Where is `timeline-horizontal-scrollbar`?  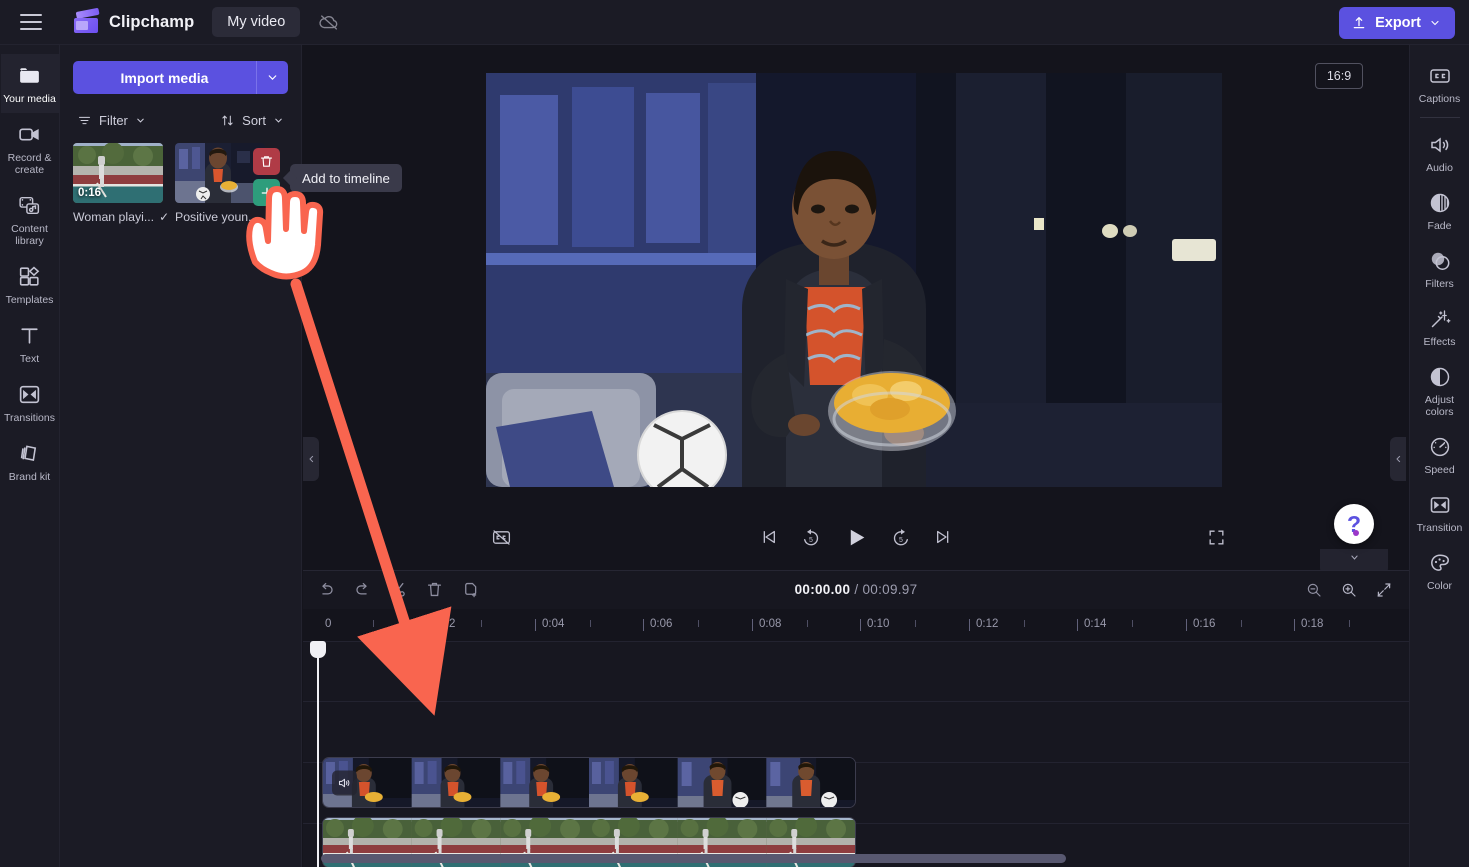
timeline-horizontal-scrollbar is located at coordinates (693, 858).